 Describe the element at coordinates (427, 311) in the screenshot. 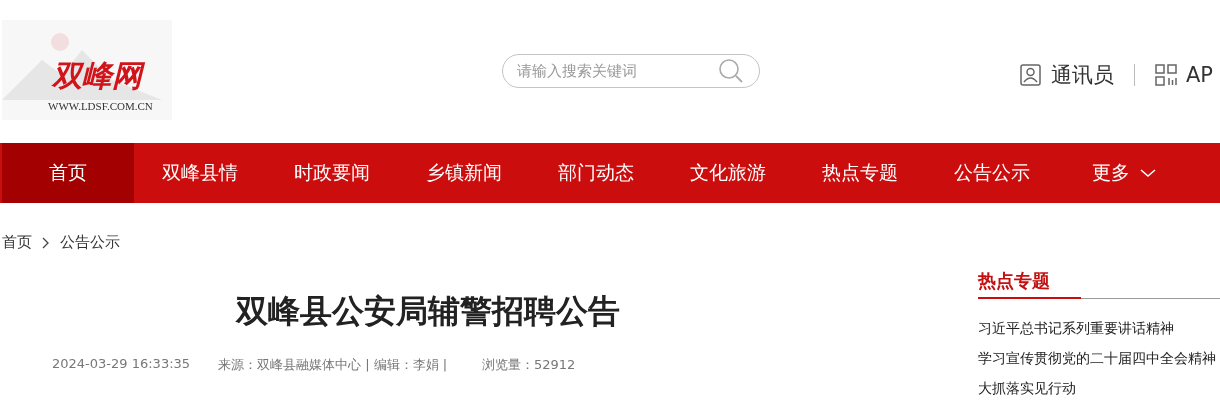

I see `article-title: 双峰县公安局辅警招聘公告` at that location.